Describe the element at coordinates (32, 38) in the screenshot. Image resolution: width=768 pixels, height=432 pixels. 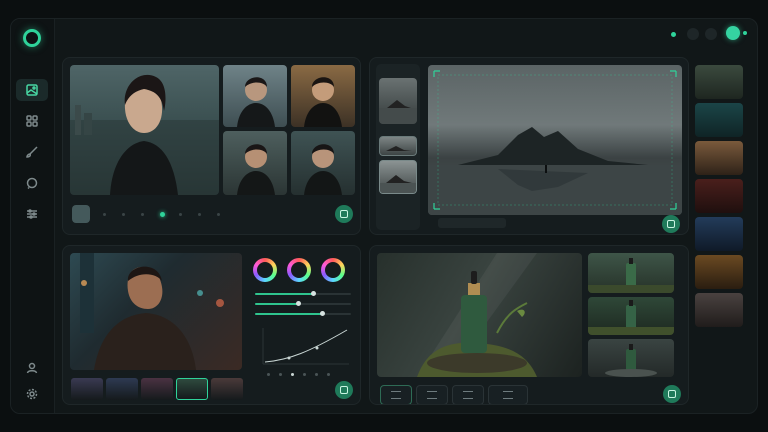
I see `logo` at that location.